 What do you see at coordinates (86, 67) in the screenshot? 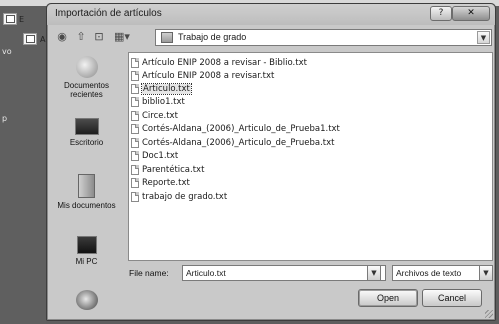
I see `recent-documents-icon` at bounding box center [86, 67].